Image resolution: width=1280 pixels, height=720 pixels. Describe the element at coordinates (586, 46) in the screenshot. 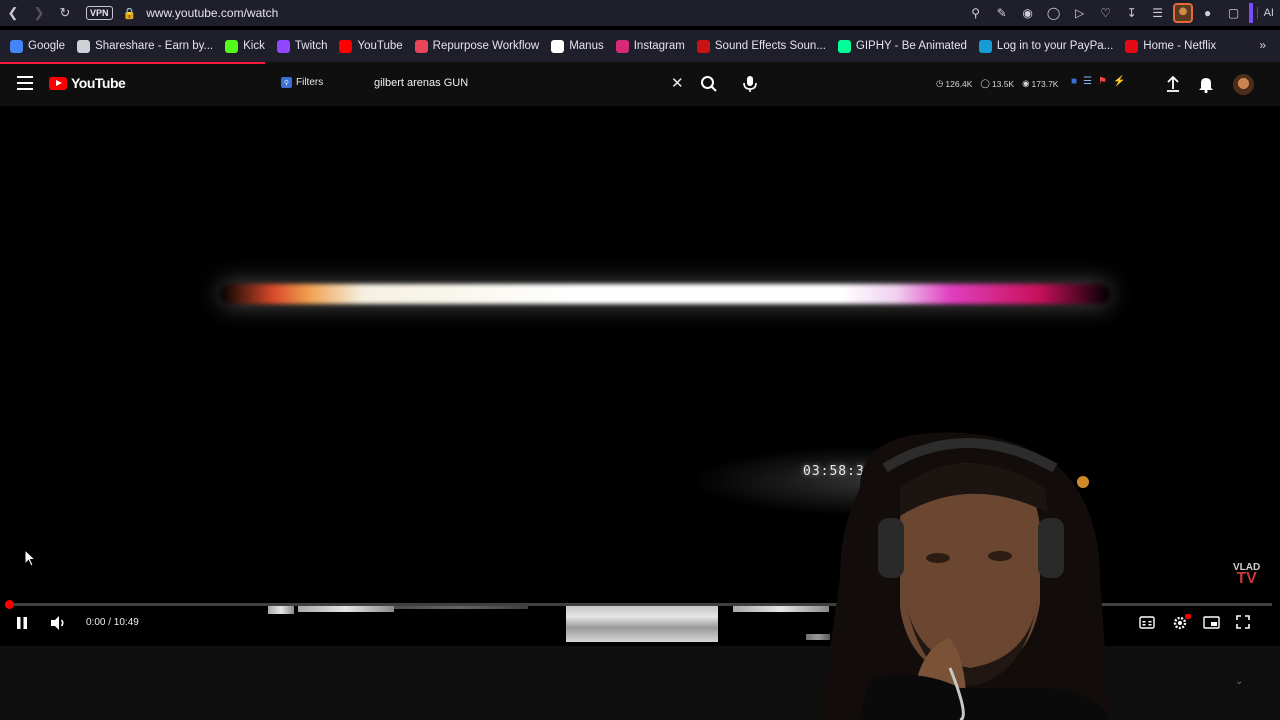

I see `bookmark-label: Manus` at that location.